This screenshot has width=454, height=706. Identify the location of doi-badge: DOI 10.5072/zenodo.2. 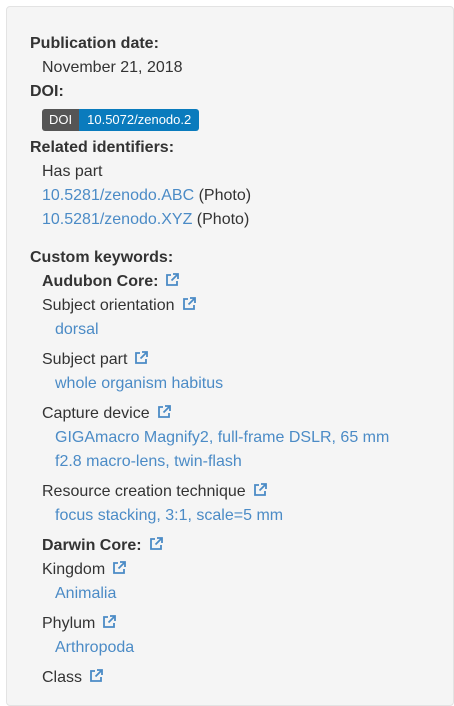
(121, 120).